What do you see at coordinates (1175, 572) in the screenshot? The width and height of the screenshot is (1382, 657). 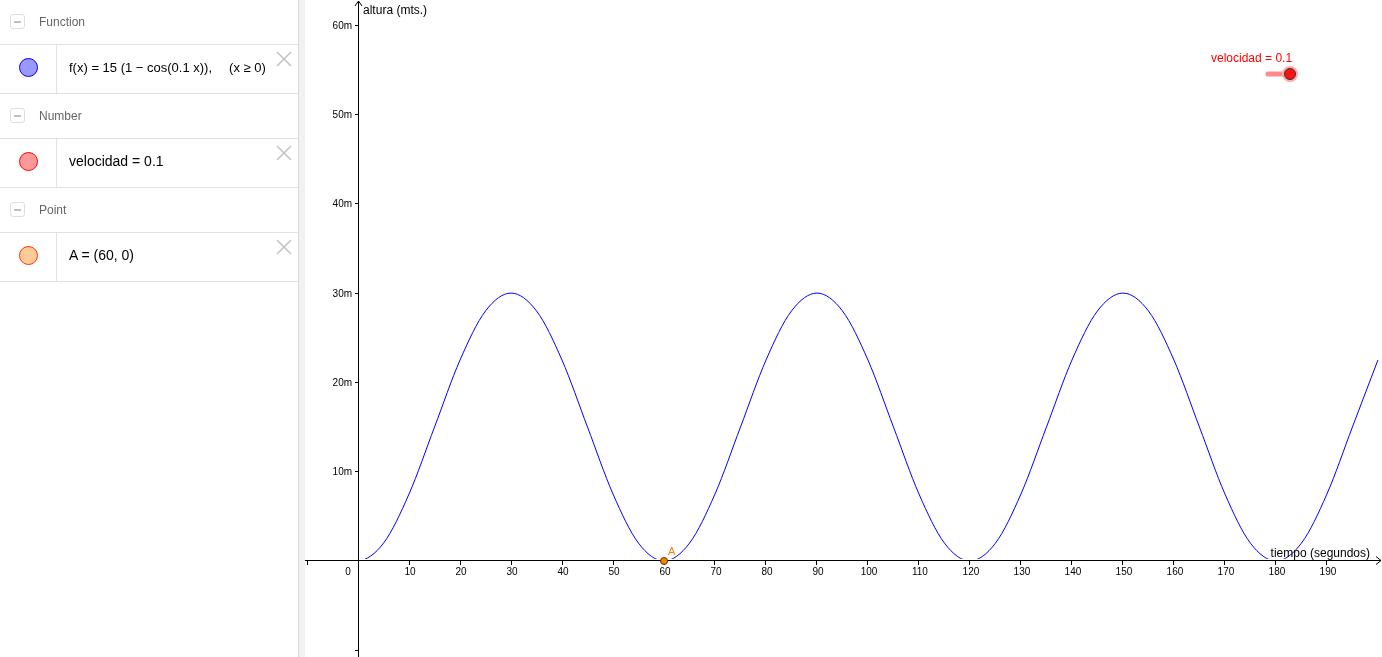 I see `x-tick-label: 160` at bounding box center [1175, 572].